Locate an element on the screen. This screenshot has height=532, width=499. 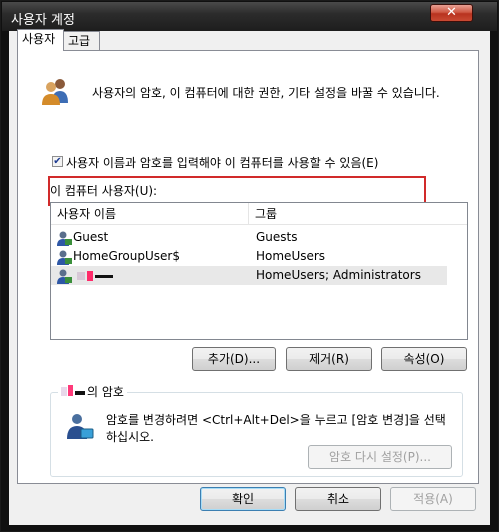
password-group-title: 의 암호 is located at coordinates (92, 391).